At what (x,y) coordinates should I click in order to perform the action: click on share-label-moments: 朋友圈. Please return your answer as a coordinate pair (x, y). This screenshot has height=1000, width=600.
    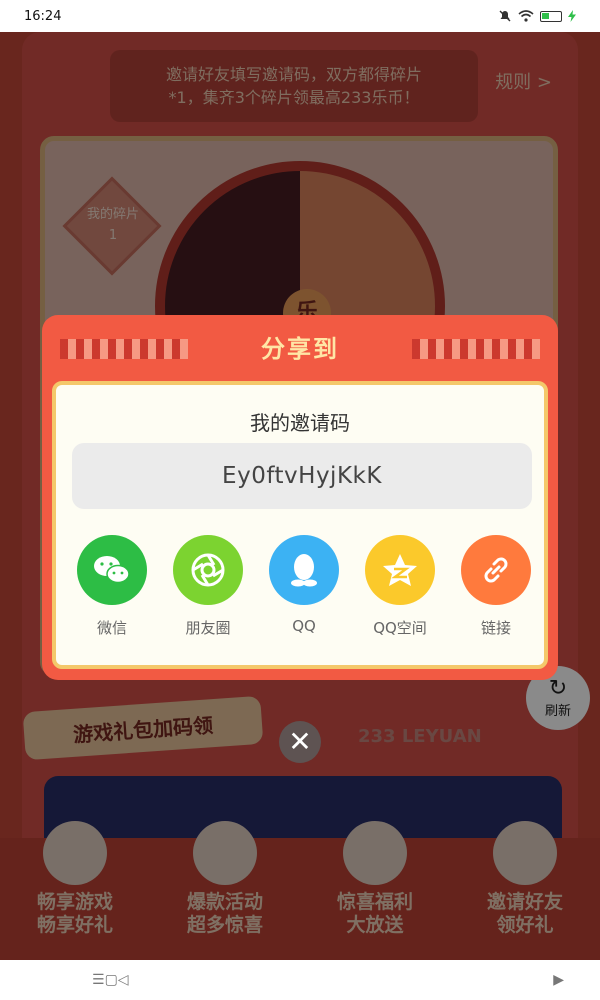
    Looking at the image, I should click on (208, 628).